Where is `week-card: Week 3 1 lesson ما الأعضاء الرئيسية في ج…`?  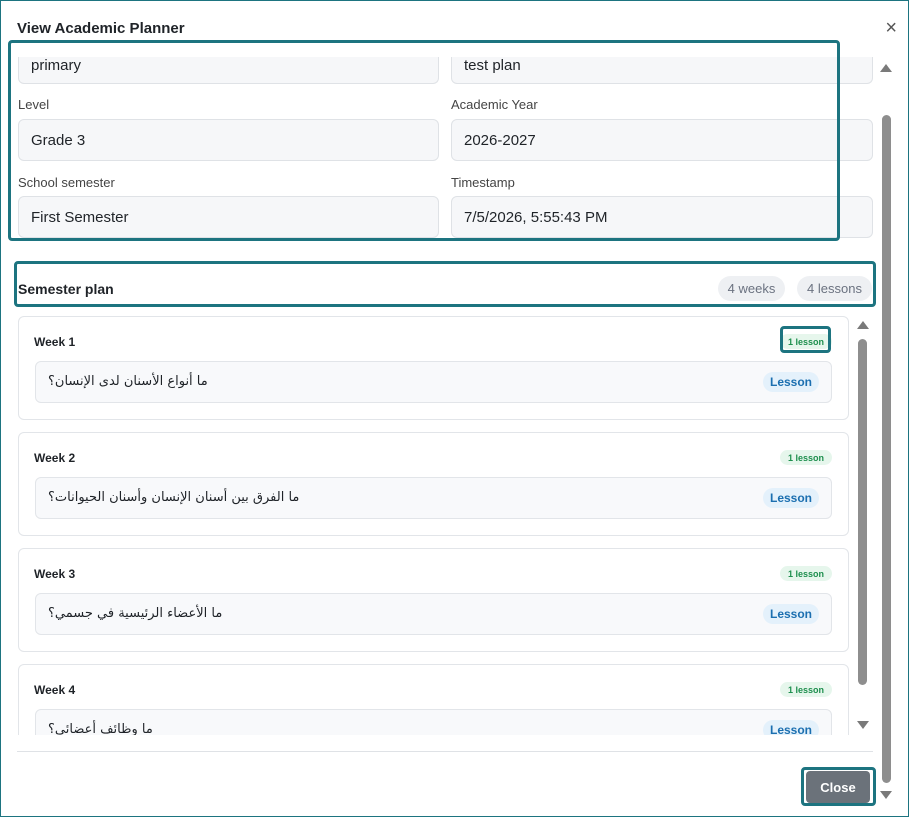
week-card: Week 3 1 lesson ما الأعضاء الرئيسية في ج… is located at coordinates (433, 600).